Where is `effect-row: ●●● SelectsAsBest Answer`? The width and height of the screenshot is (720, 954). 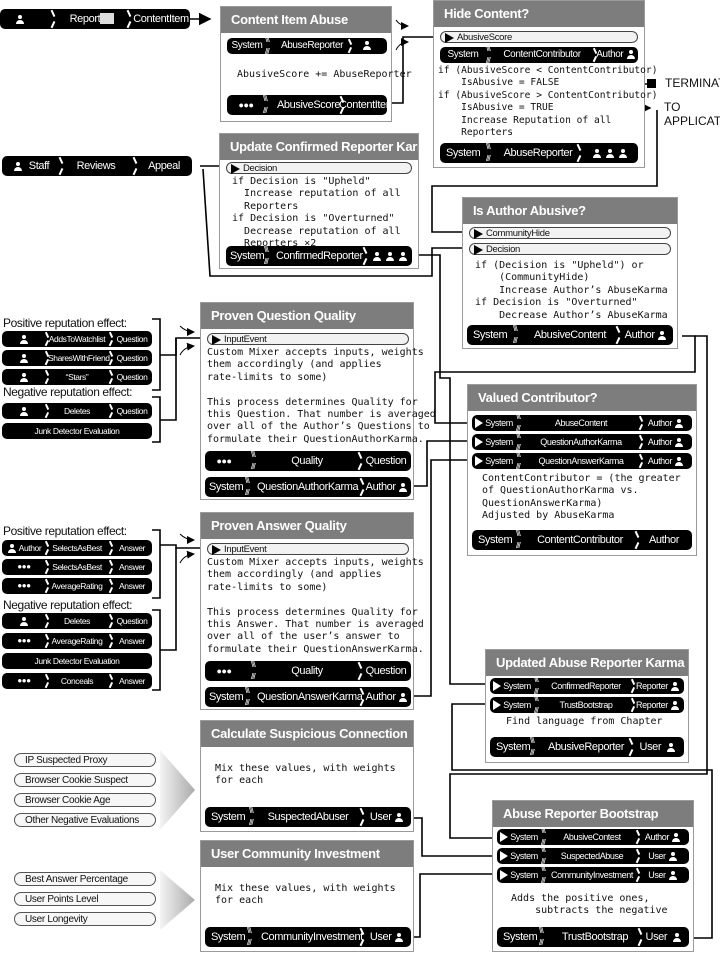
effect-row: ●●● SelectsAsBest Answer is located at coordinates (77, 567).